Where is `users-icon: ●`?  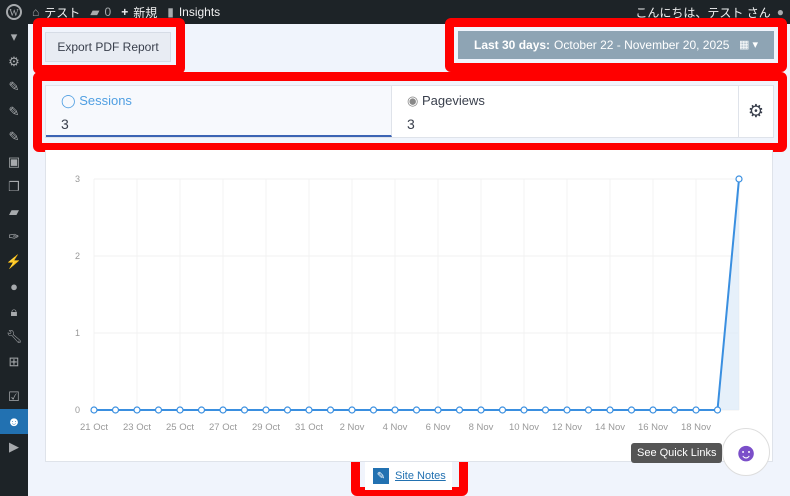 users-icon: ● is located at coordinates (14, 286).